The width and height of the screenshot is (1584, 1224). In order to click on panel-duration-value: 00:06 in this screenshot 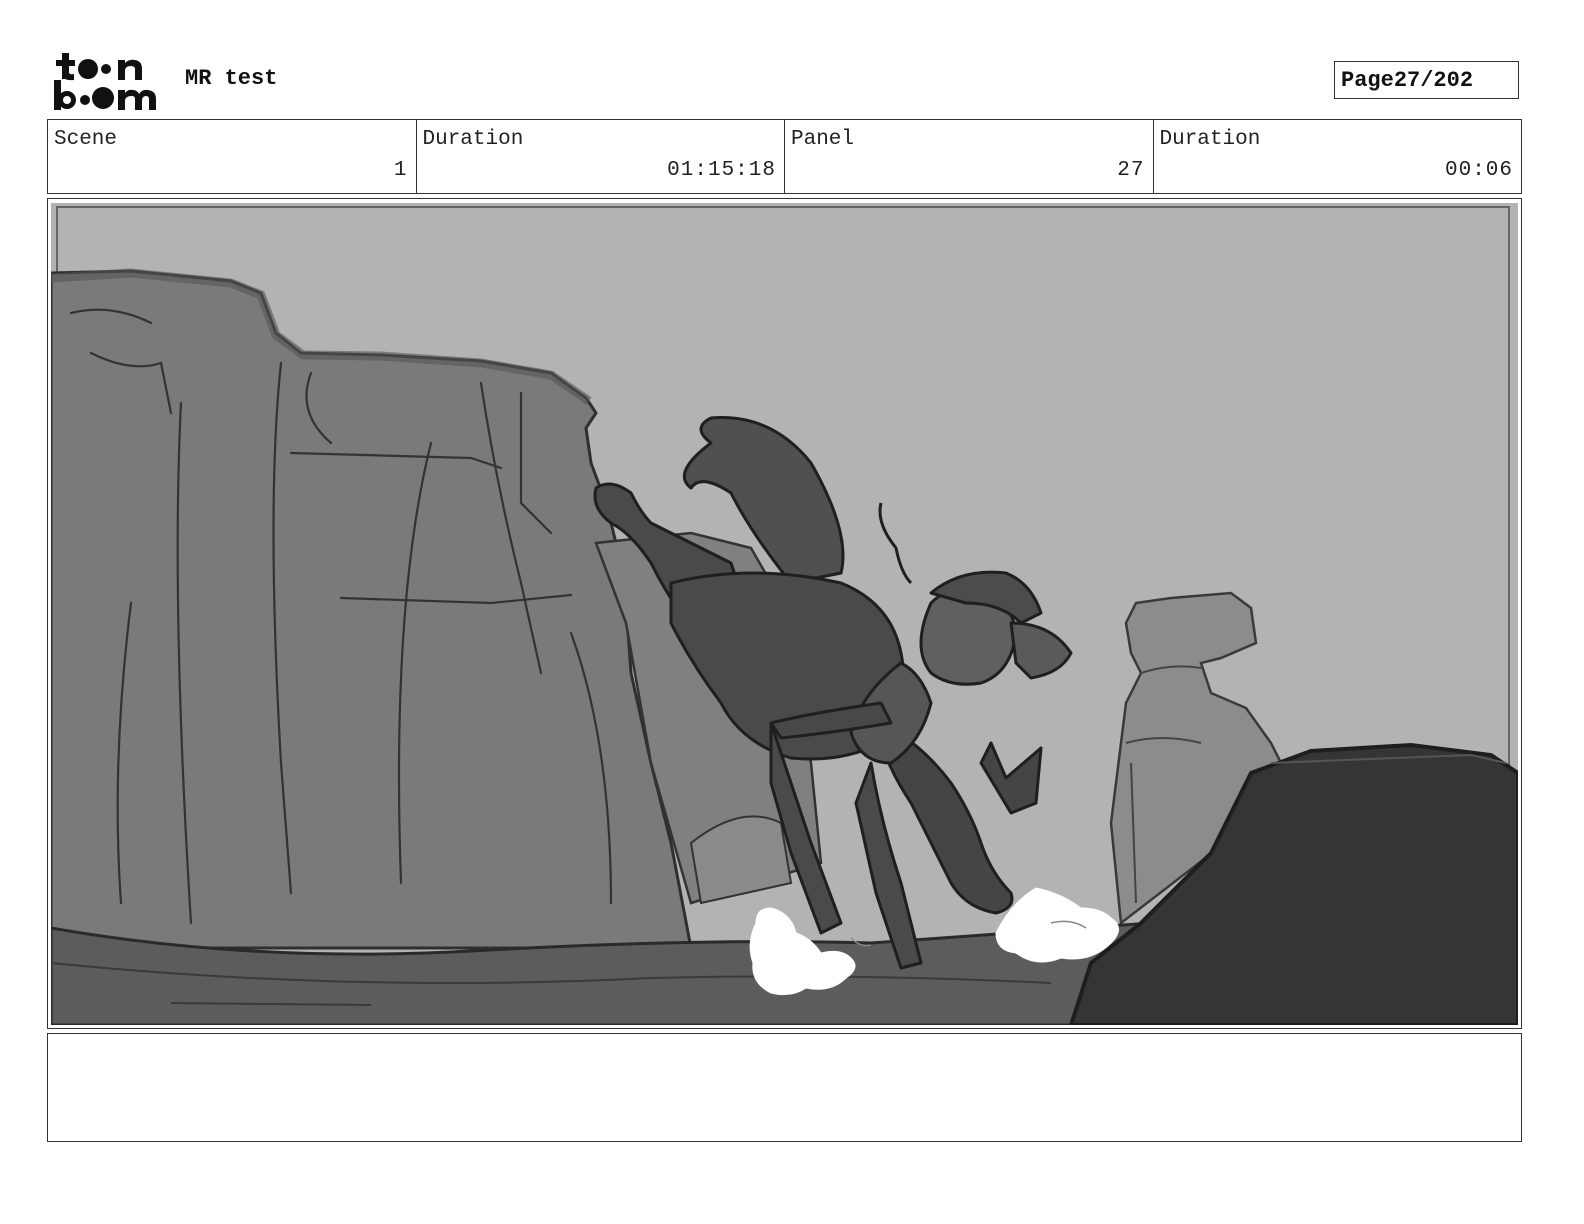, I will do `click(1478, 170)`.